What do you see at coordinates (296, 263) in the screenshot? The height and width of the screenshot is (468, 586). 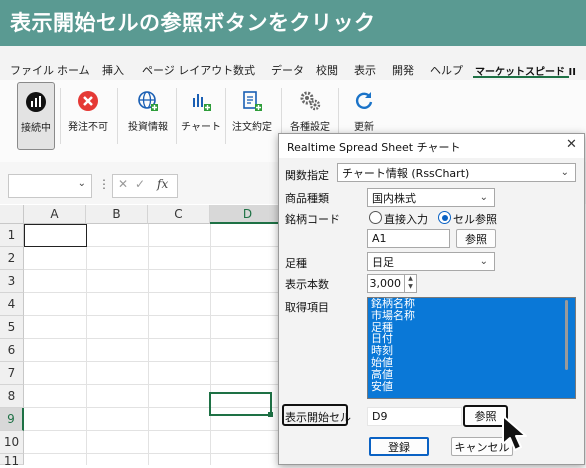 I see `bar-type-label: 足種` at bounding box center [296, 263].